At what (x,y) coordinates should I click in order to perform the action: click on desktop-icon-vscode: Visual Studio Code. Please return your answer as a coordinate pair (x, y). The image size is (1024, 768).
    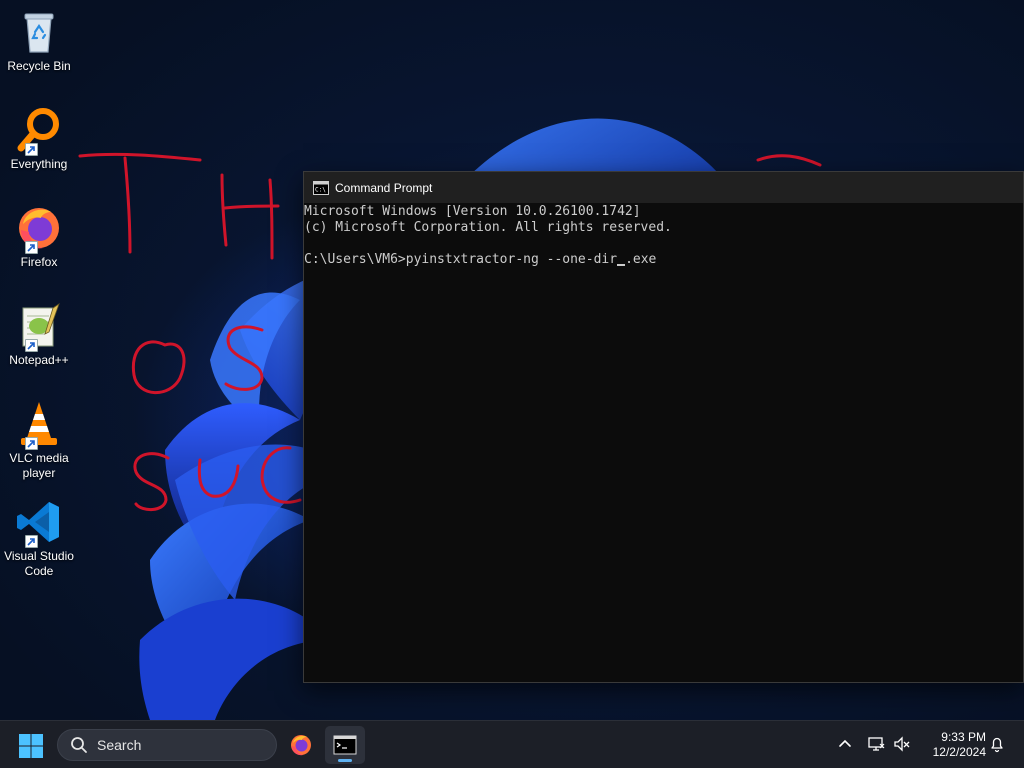
    Looking at the image, I should click on (39, 538).